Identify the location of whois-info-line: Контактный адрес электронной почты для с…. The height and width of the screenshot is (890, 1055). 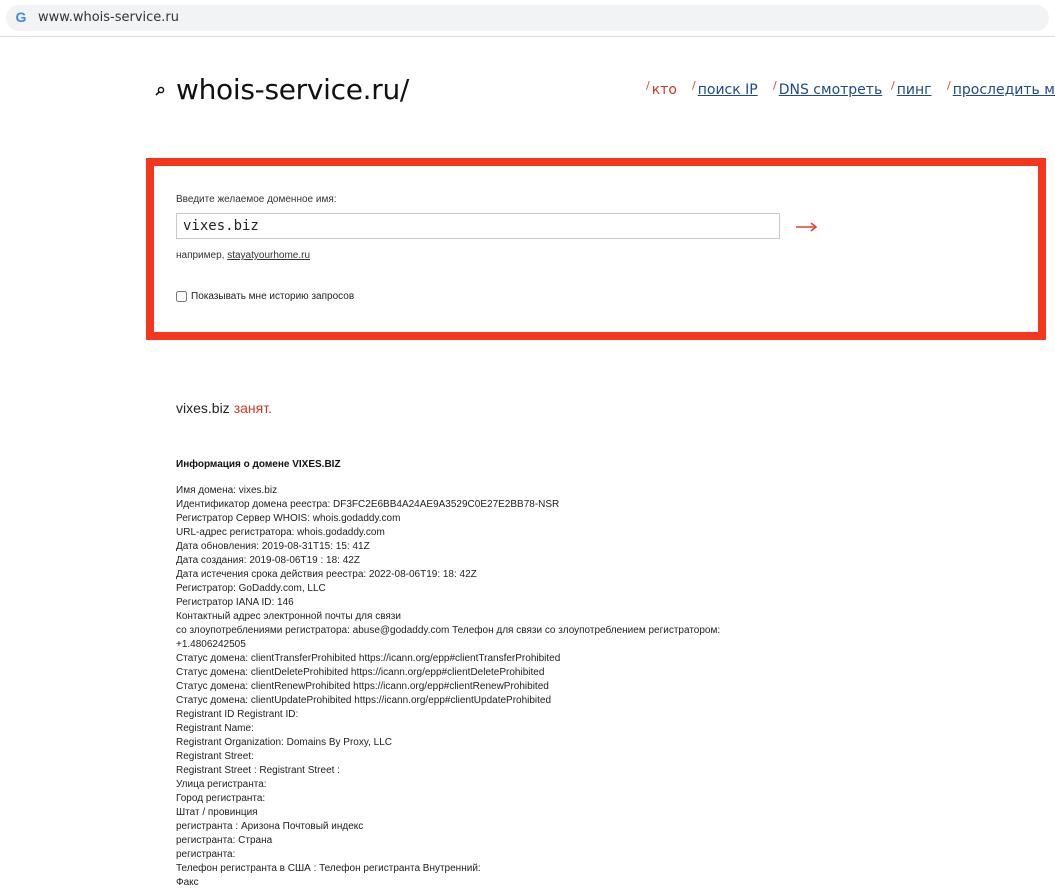
(288, 616).